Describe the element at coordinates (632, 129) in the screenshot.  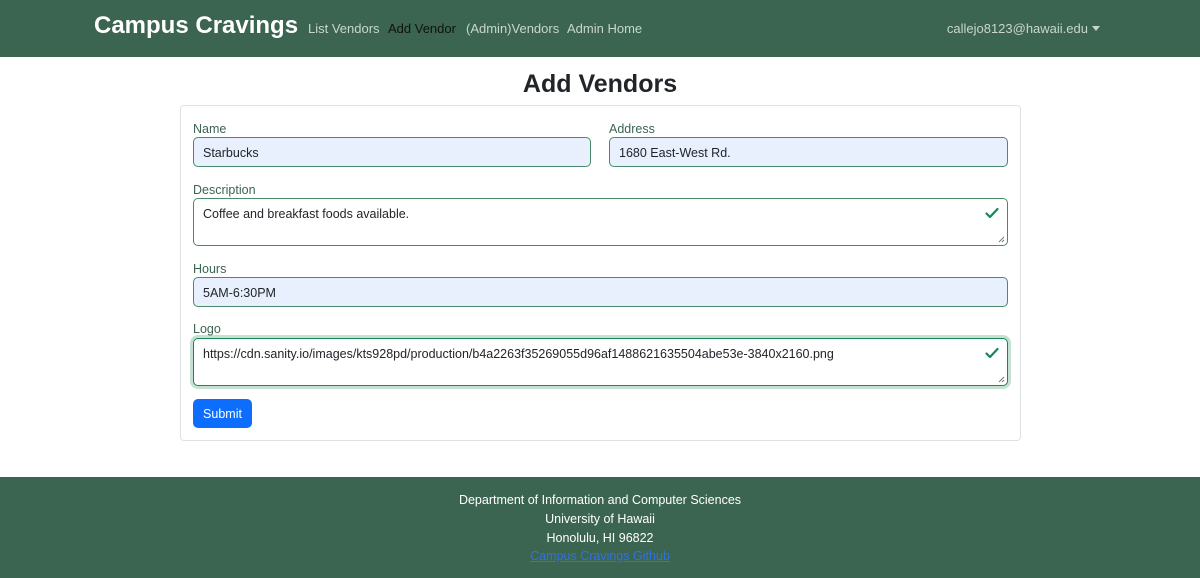
I see `address-label: Address` at that location.